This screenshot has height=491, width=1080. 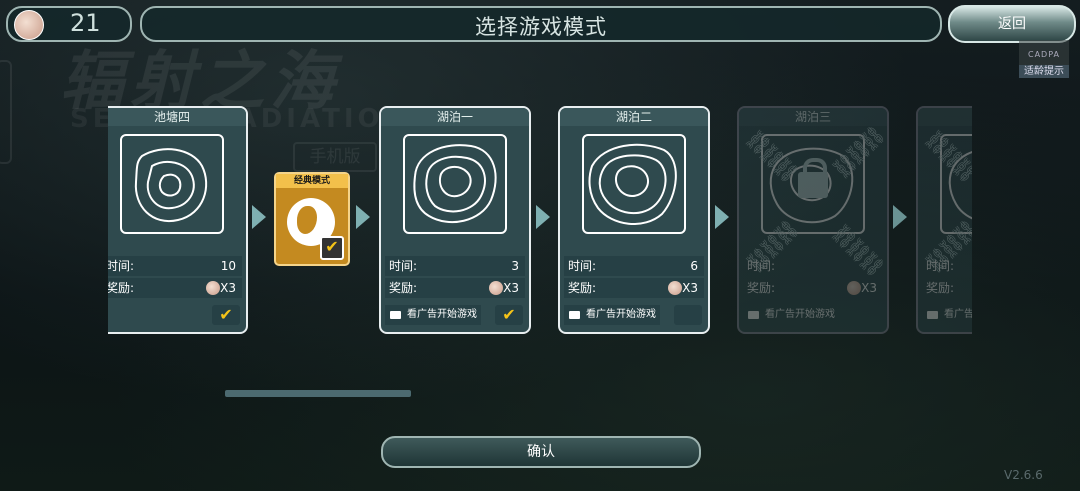 I want to click on watch-ad-button: 看广告, so click(x=947, y=315).